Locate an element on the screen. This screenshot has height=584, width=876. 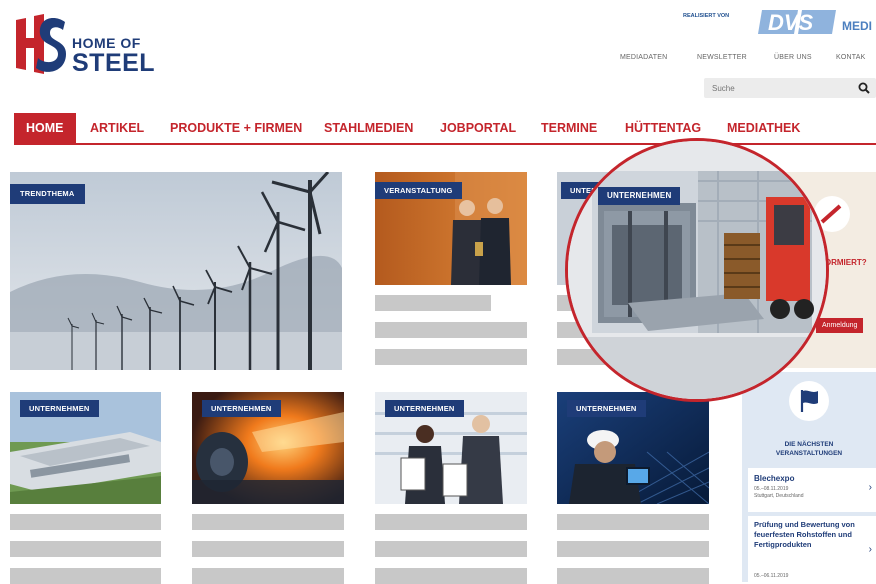
nav-mediathek: MEDIATHEK is located at coordinates (763, 128).